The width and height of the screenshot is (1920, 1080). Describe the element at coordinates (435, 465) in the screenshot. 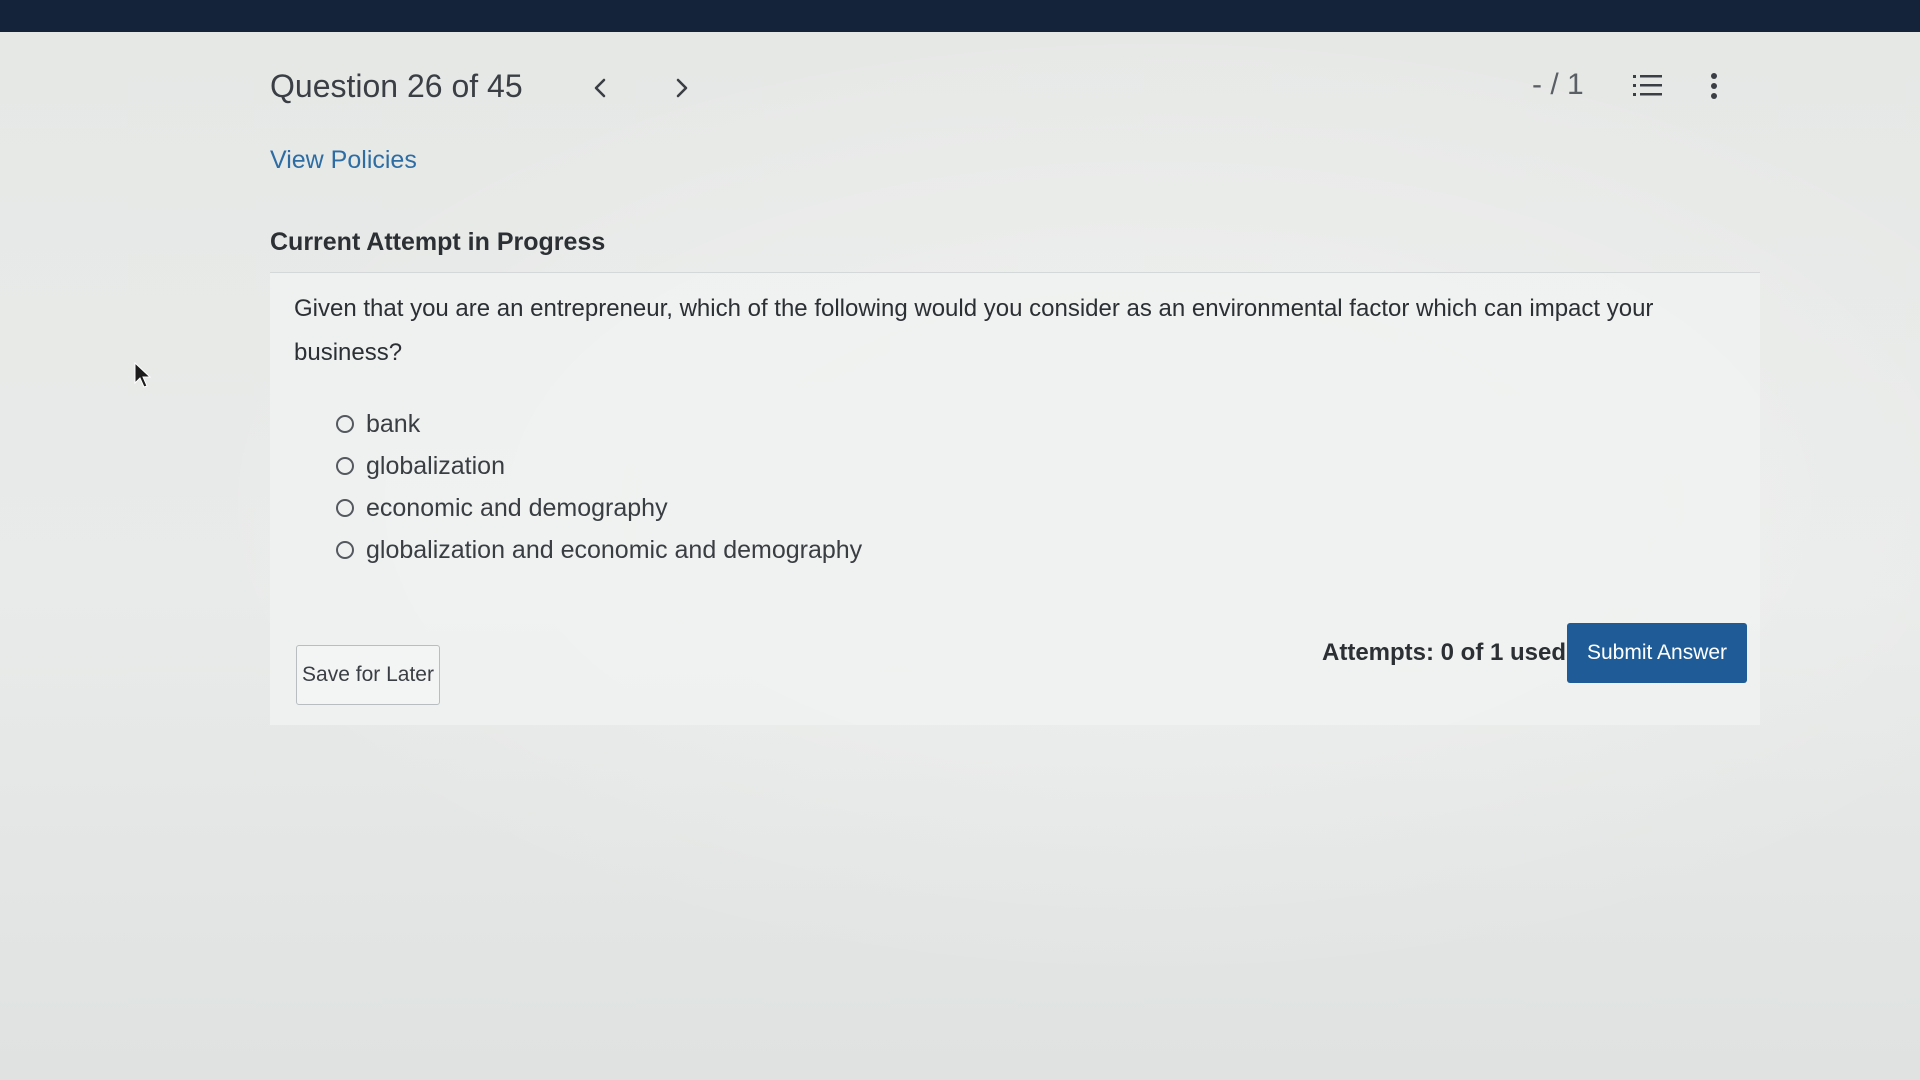

I see `option-label: globalization` at that location.